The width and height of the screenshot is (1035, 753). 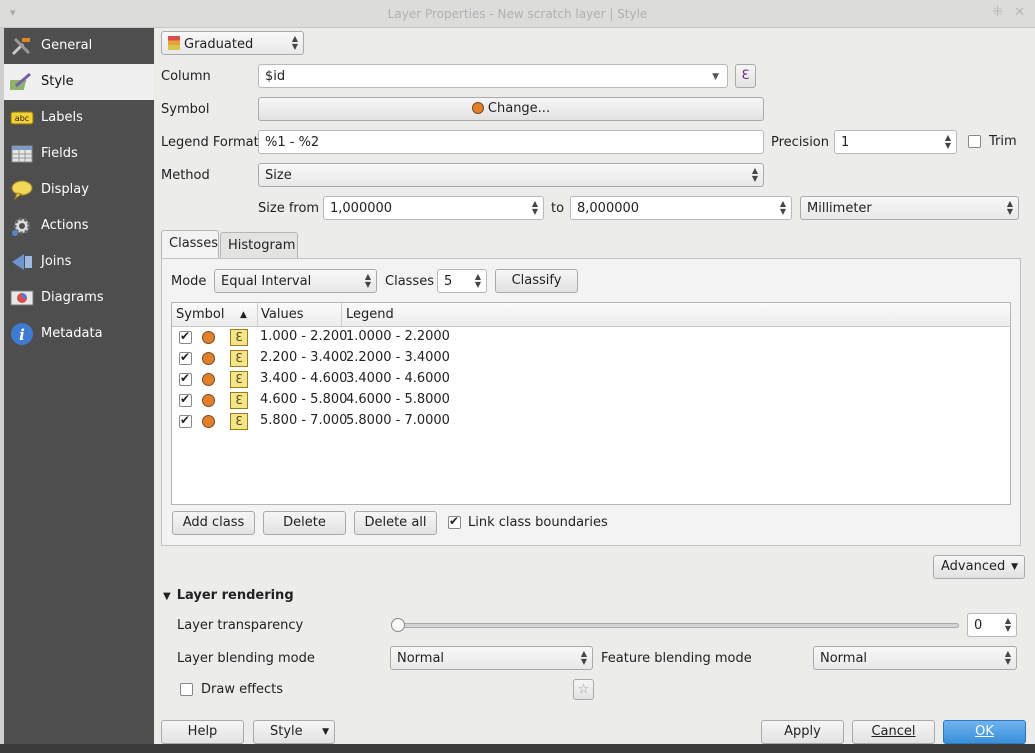 I want to click on delete-all-button: Delete all, so click(x=395, y=523).